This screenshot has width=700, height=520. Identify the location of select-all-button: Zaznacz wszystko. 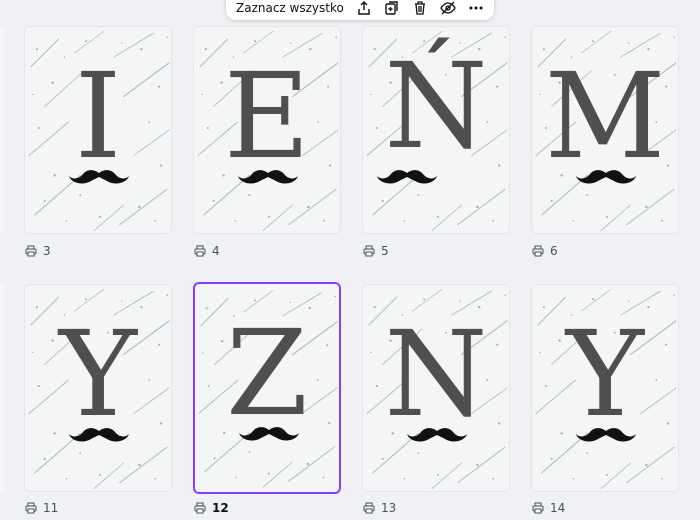
(290, 7).